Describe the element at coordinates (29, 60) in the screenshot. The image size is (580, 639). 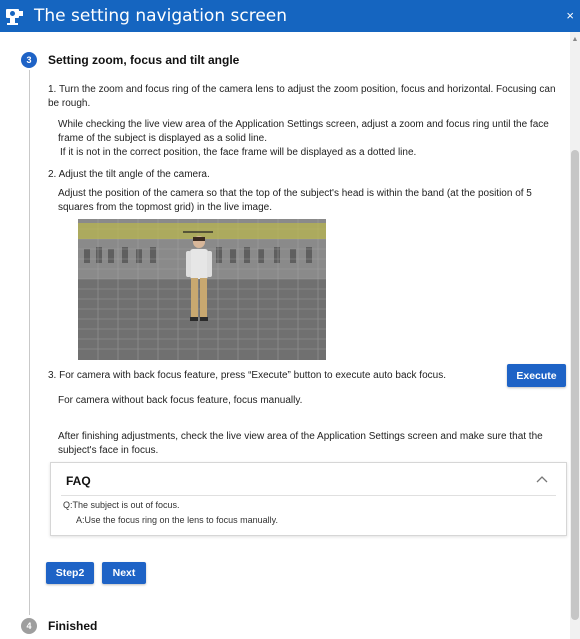
I see `step-number-badge: 3` at that location.